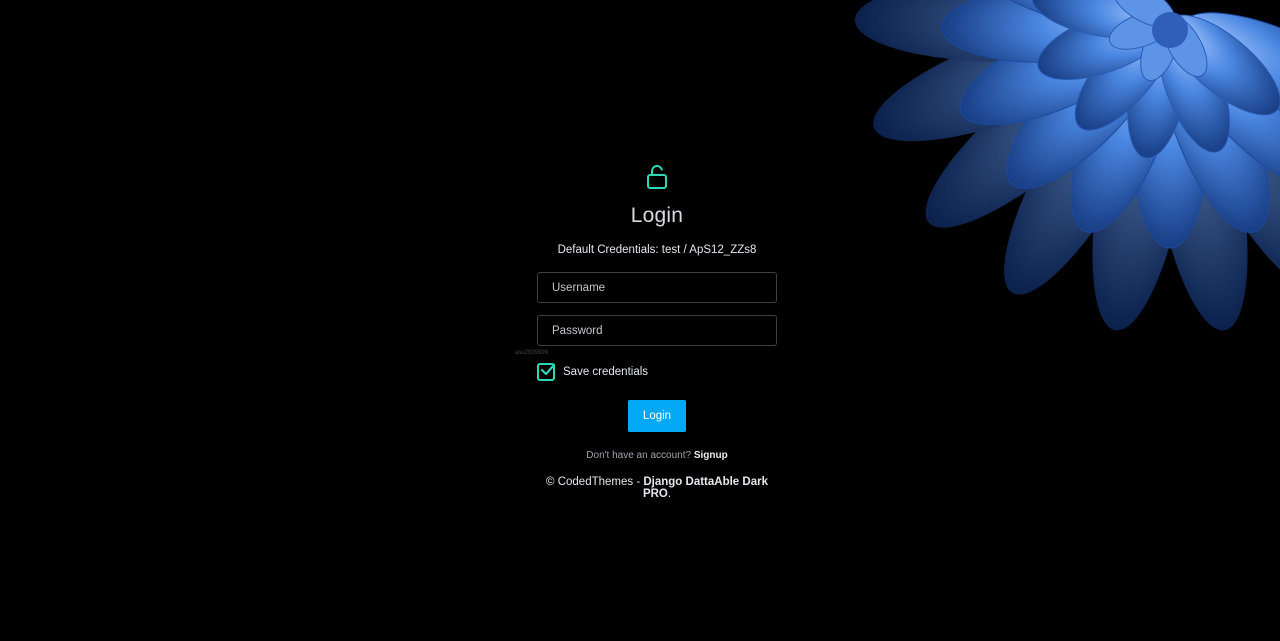 This screenshot has height=641, width=1280. What do you see at coordinates (605, 372) in the screenshot?
I see `save-credentials-label: Save credentials` at bounding box center [605, 372].